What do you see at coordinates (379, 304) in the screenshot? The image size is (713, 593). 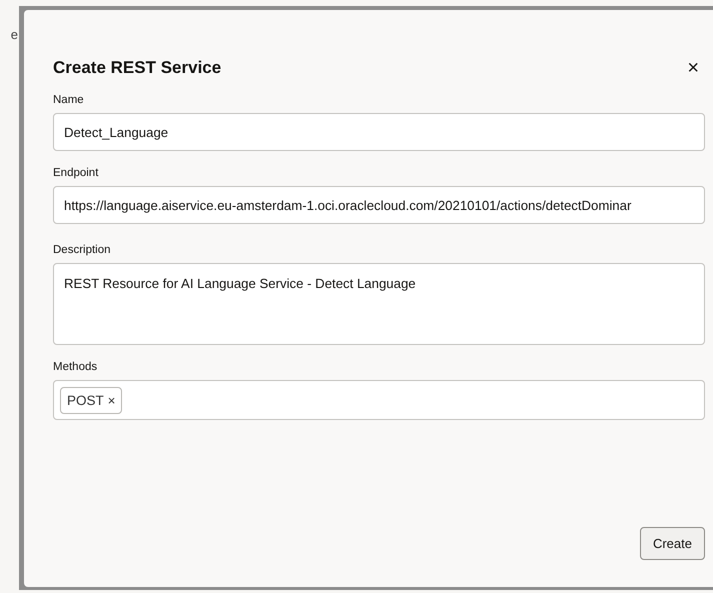 I see `description-field: REST Resource for AI Language Service - Detect Language` at bounding box center [379, 304].